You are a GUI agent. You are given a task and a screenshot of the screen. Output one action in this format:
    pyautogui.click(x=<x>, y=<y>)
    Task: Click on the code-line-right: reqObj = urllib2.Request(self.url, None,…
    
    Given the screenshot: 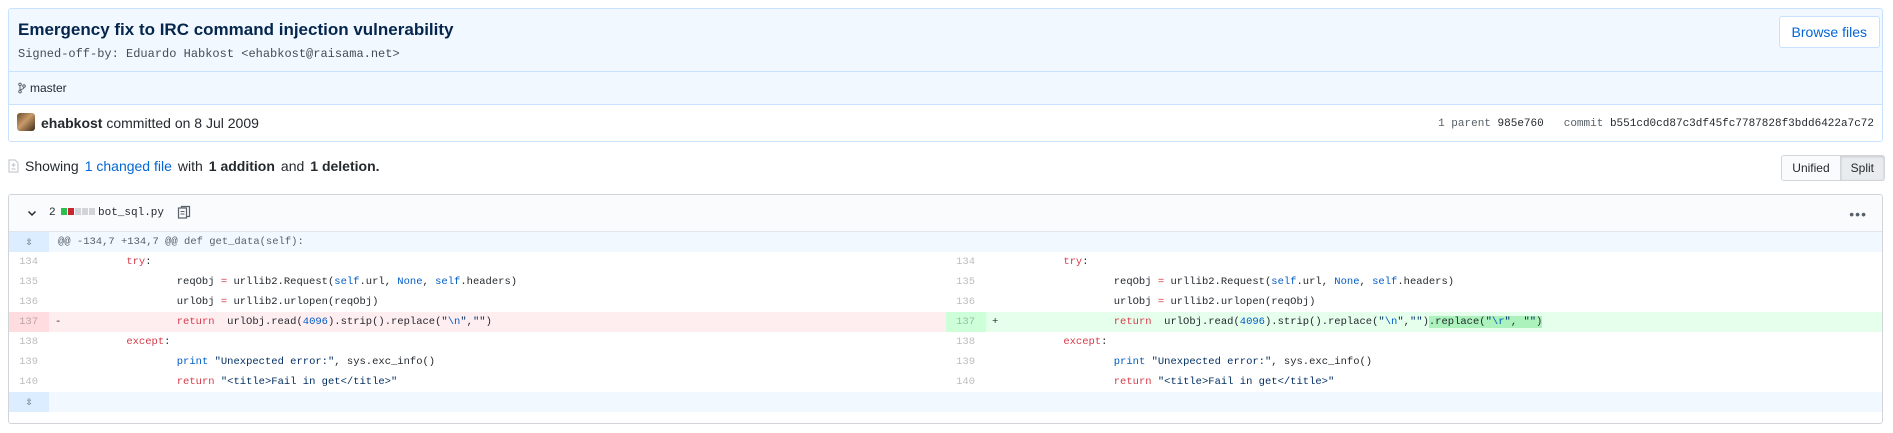 What is the action you would take?
    pyautogui.click(x=1224, y=282)
    